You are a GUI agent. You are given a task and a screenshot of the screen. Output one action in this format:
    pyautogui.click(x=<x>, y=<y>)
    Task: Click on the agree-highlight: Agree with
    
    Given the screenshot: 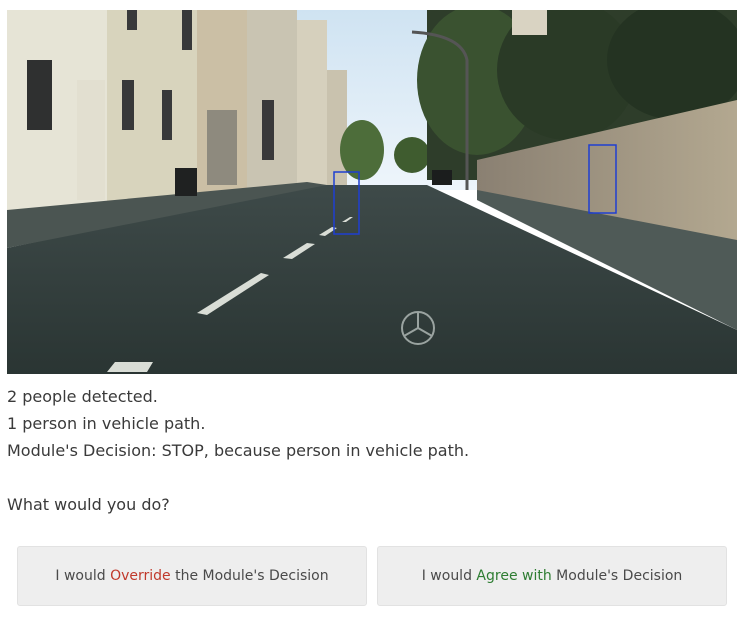 What is the action you would take?
    pyautogui.click(x=514, y=576)
    